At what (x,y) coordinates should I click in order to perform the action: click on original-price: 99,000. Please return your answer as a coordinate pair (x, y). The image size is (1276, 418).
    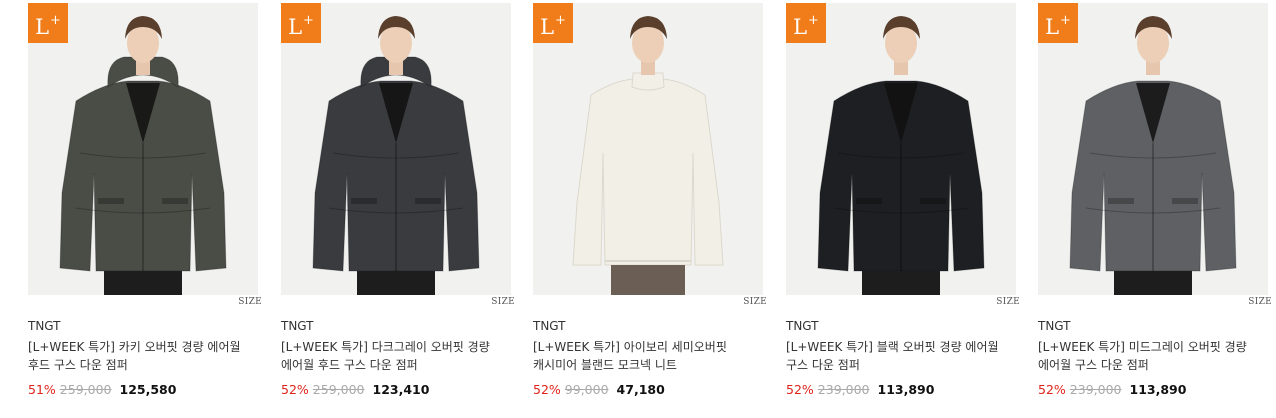
    Looking at the image, I should click on (586, 389).